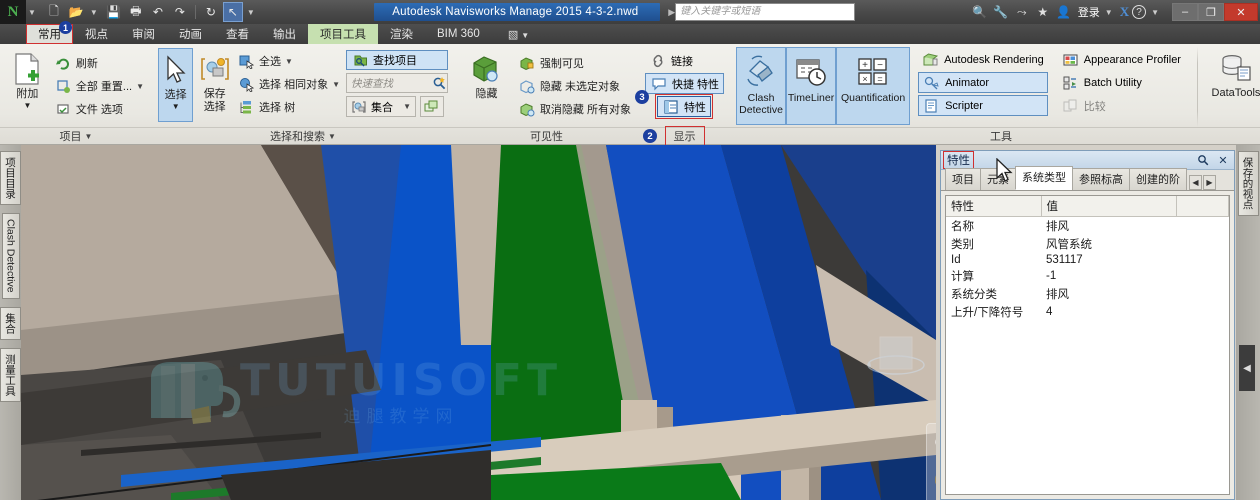 This screenshot has height=500, width=1260. What do you see at coordinates (49, 32) in the screenshot?
I see `tab-home: 常用 1` at bounding box center [49, 32].